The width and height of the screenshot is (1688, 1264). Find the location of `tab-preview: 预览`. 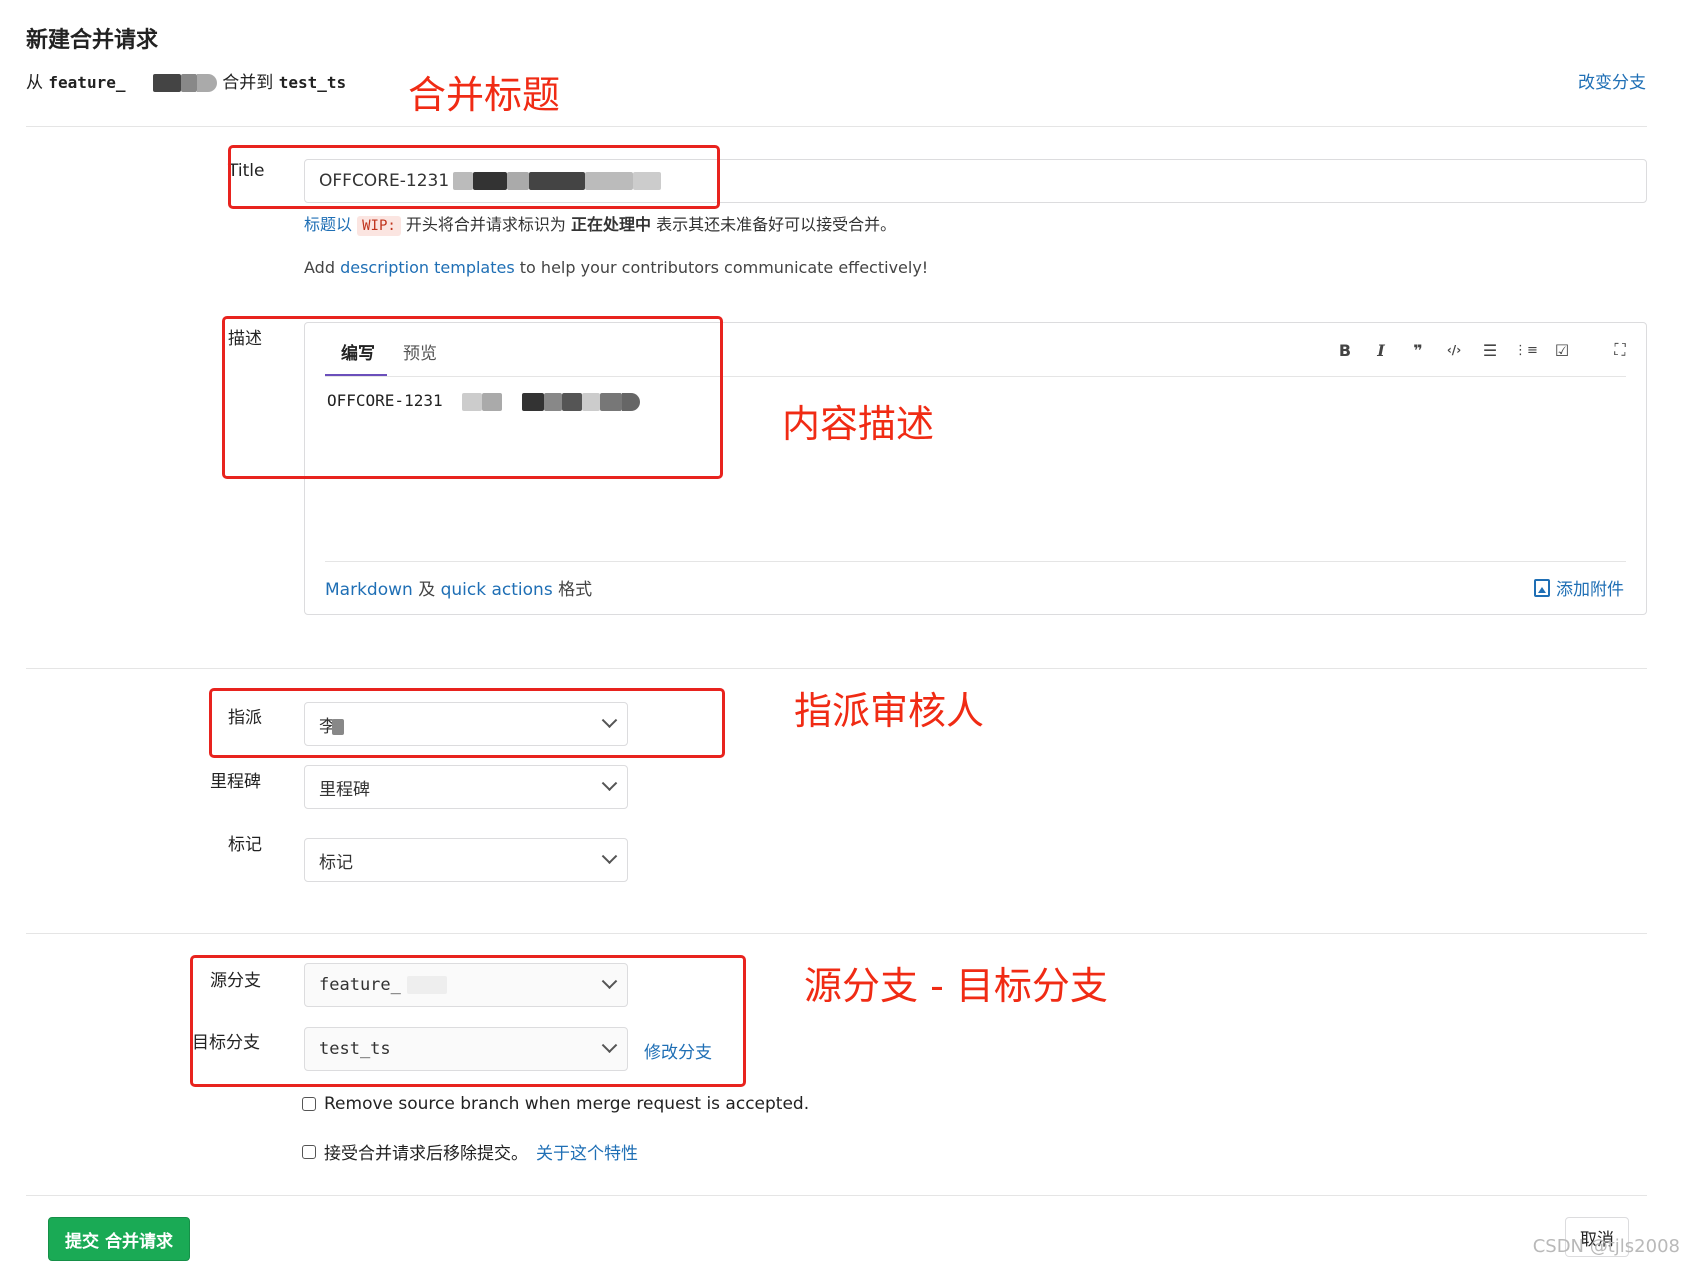

tab-preview: 预览 is located at coordinates (420, 351).